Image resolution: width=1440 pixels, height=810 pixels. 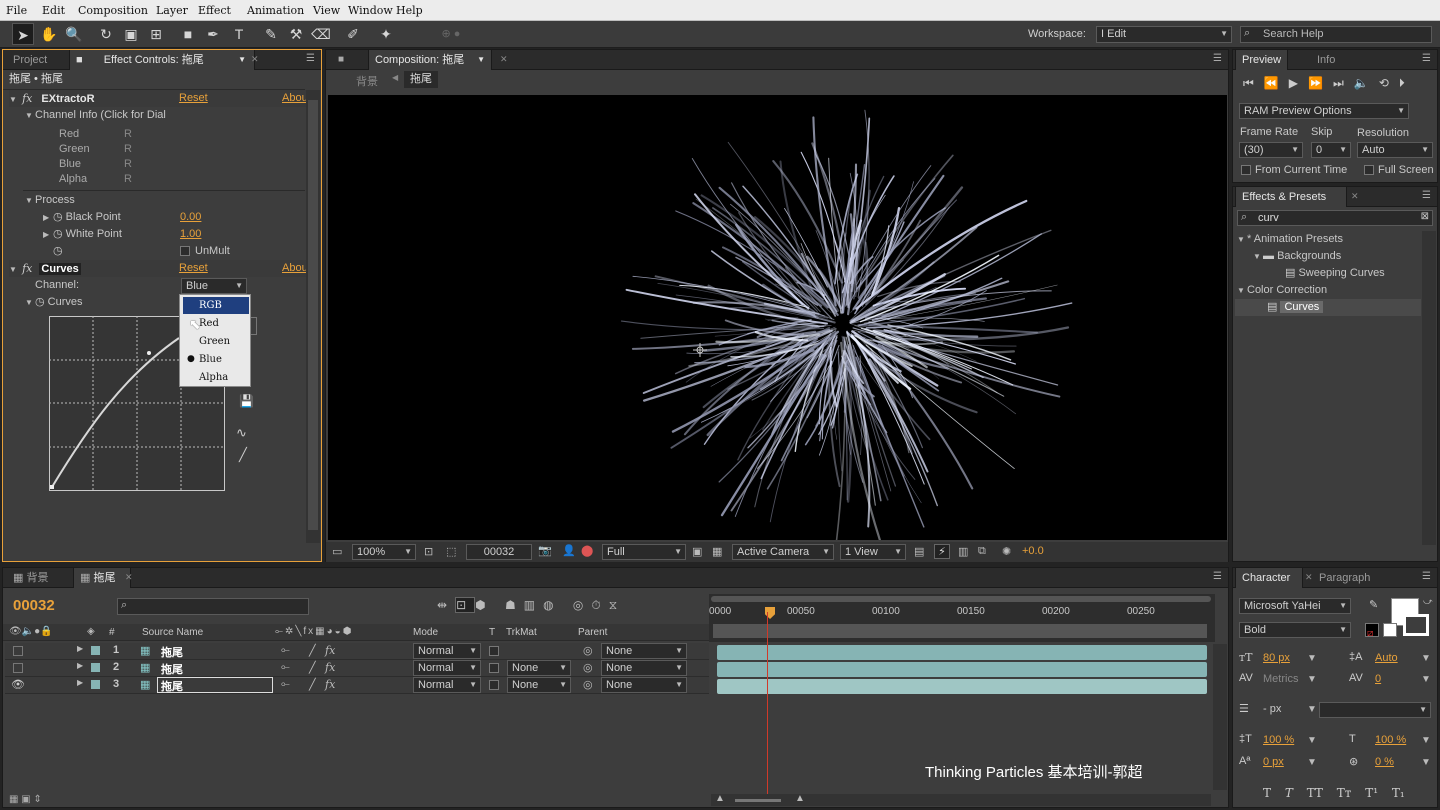 I want to click on vertical-scale-value: 100 %, so click(x=1278, y=740).